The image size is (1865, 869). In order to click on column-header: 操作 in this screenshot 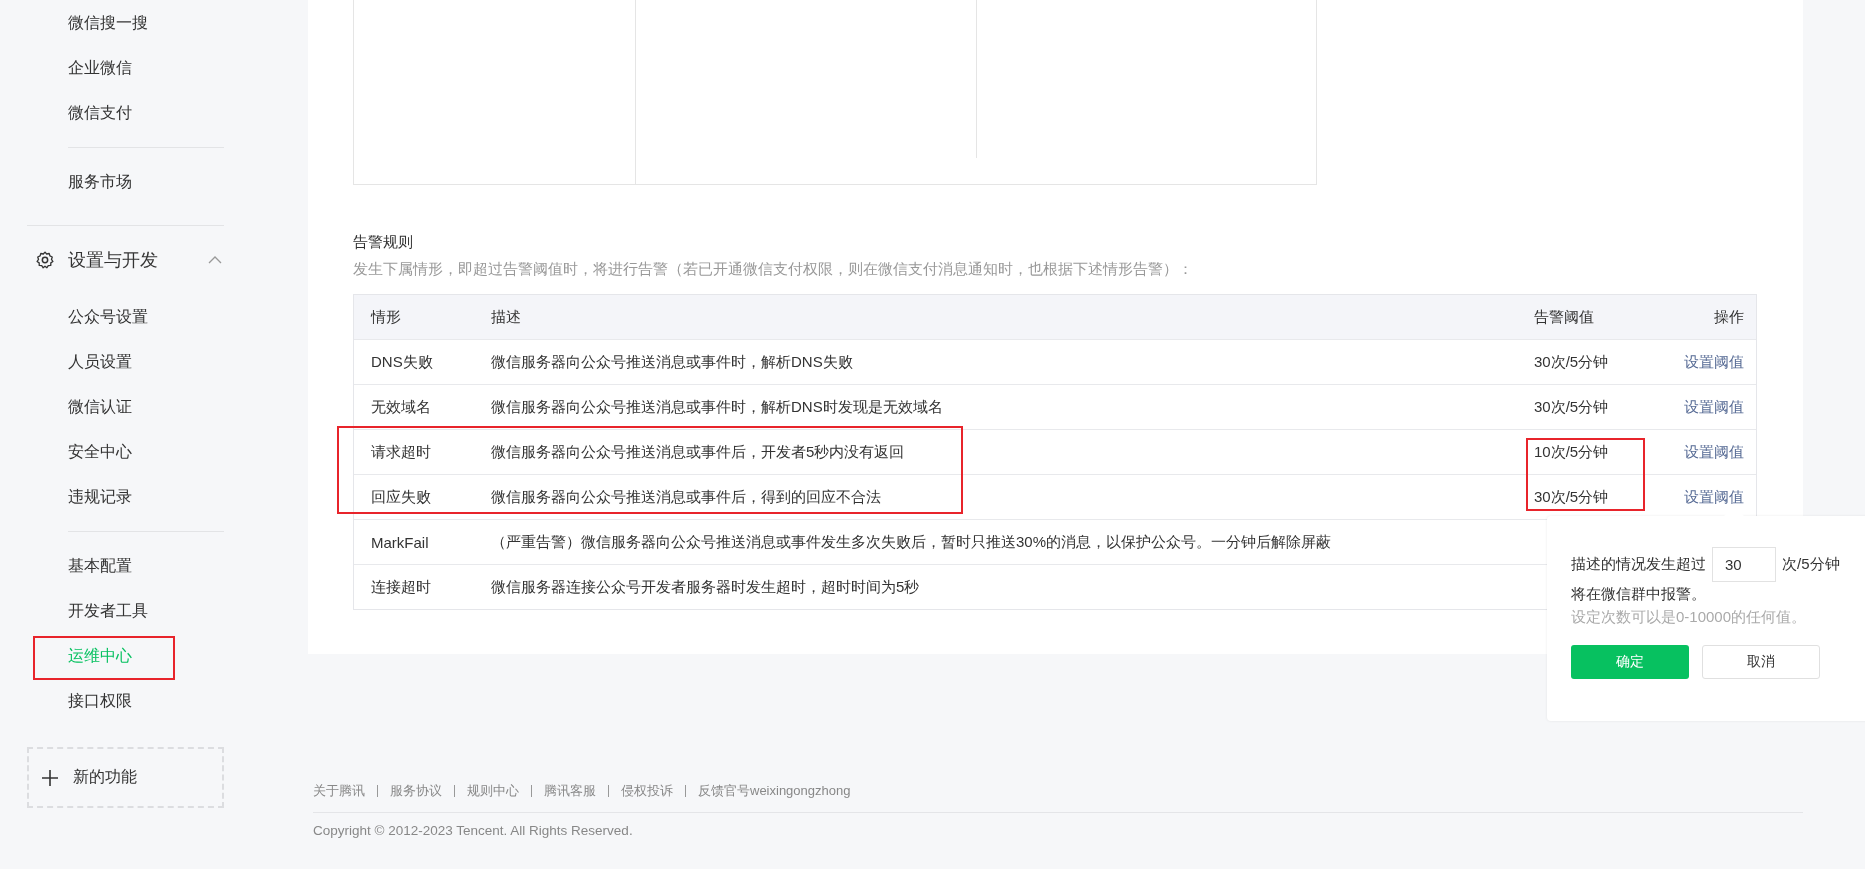, I will do `click(1729, 317)`.